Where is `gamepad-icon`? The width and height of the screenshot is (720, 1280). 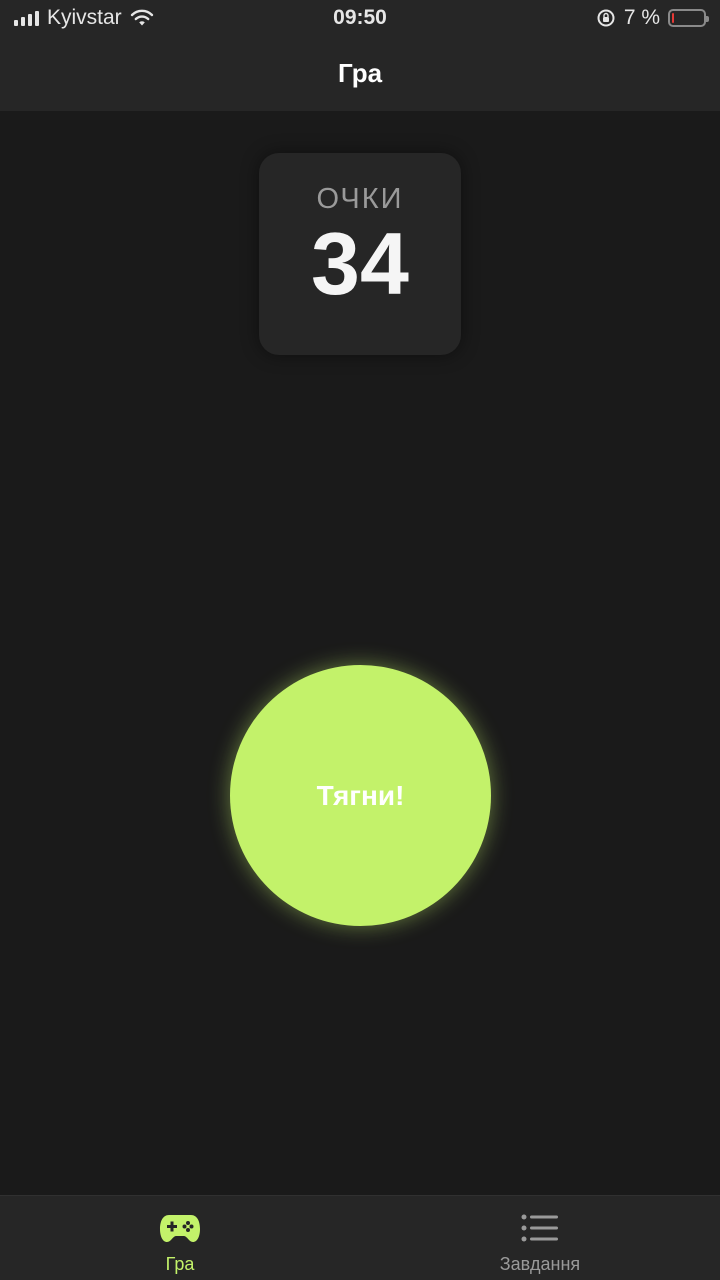 gamepad-icon is located at coordinates (180, 1228).